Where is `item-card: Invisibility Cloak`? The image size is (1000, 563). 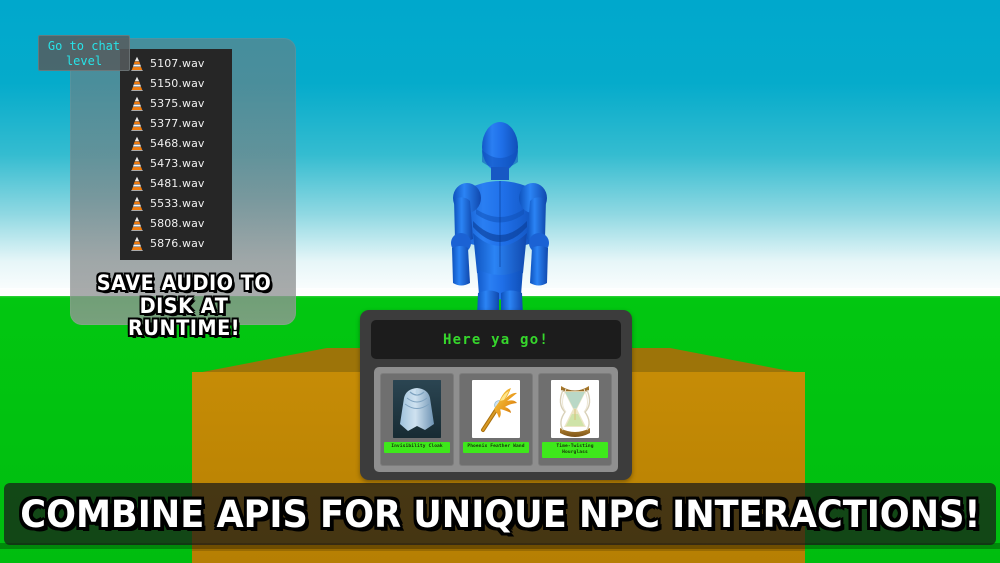 item-card: Invisibility Cloak is located at coordinates (417, 419).